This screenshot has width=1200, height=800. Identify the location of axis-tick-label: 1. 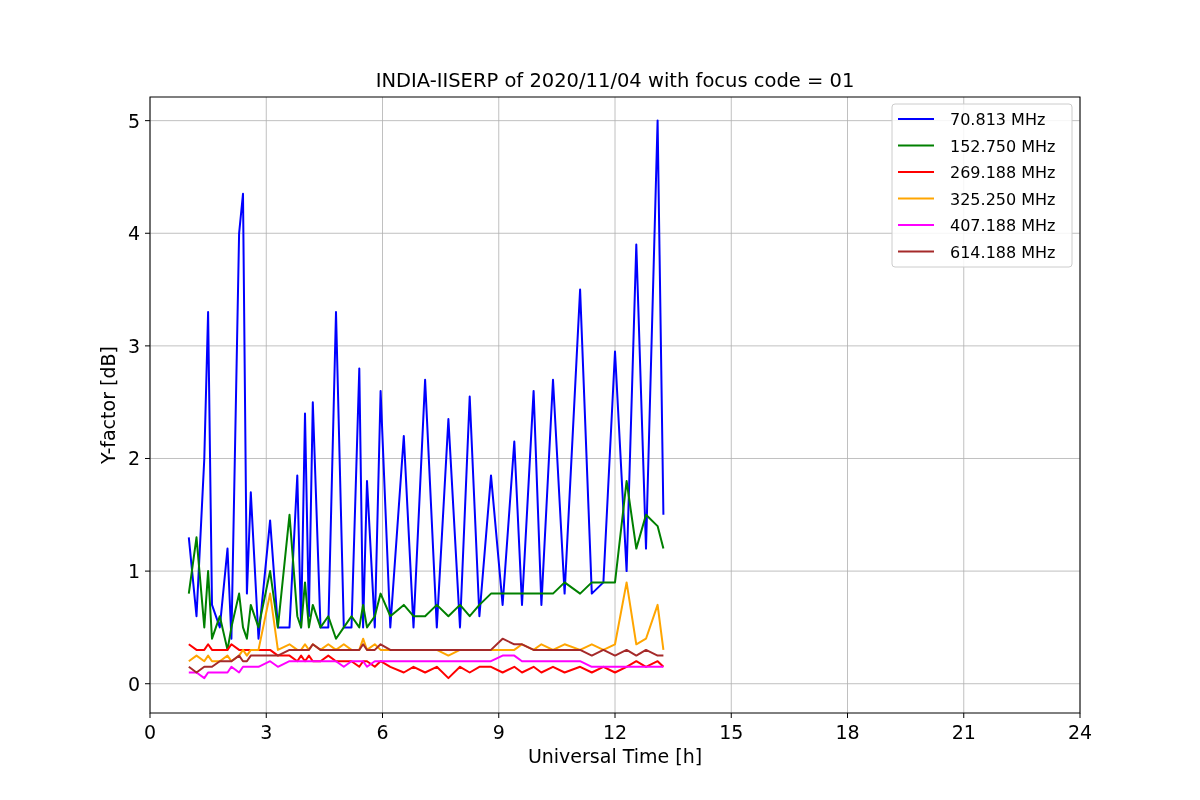
(133, 571).